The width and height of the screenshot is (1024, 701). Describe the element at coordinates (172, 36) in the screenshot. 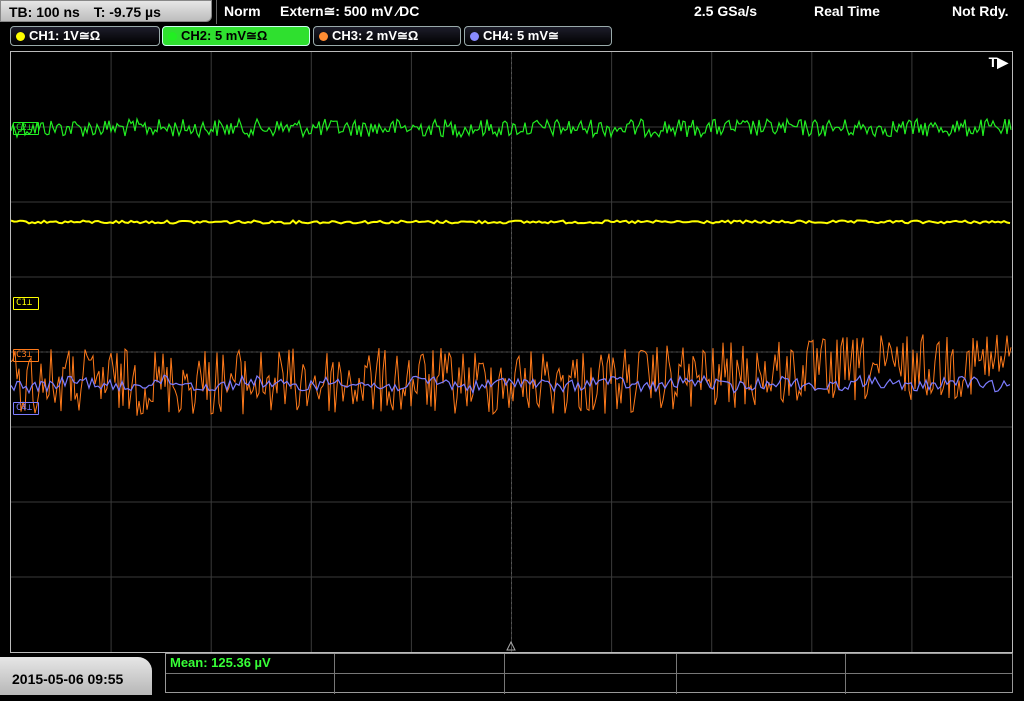

I see `channel-2-color-dot` at that location.